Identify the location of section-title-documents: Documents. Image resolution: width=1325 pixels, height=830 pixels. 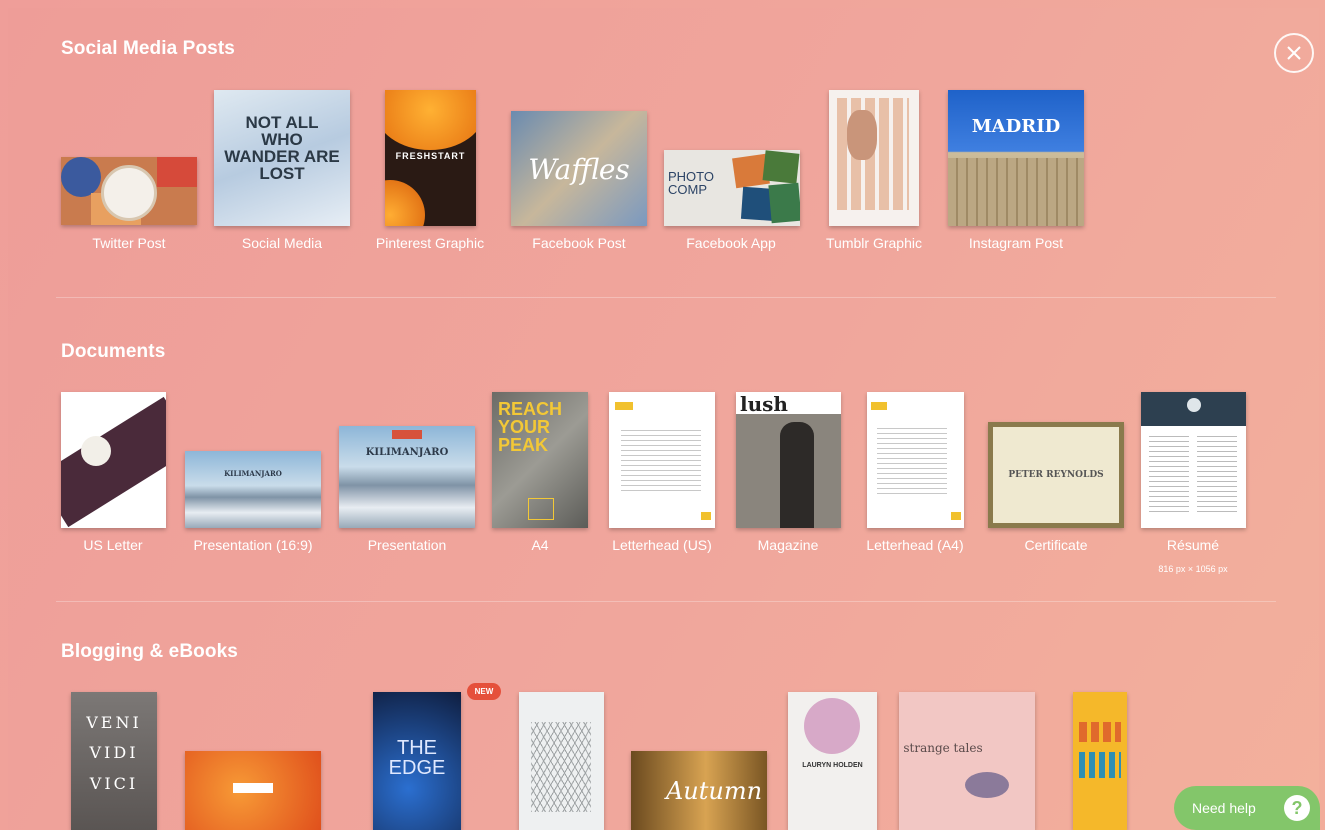
(113, 351).